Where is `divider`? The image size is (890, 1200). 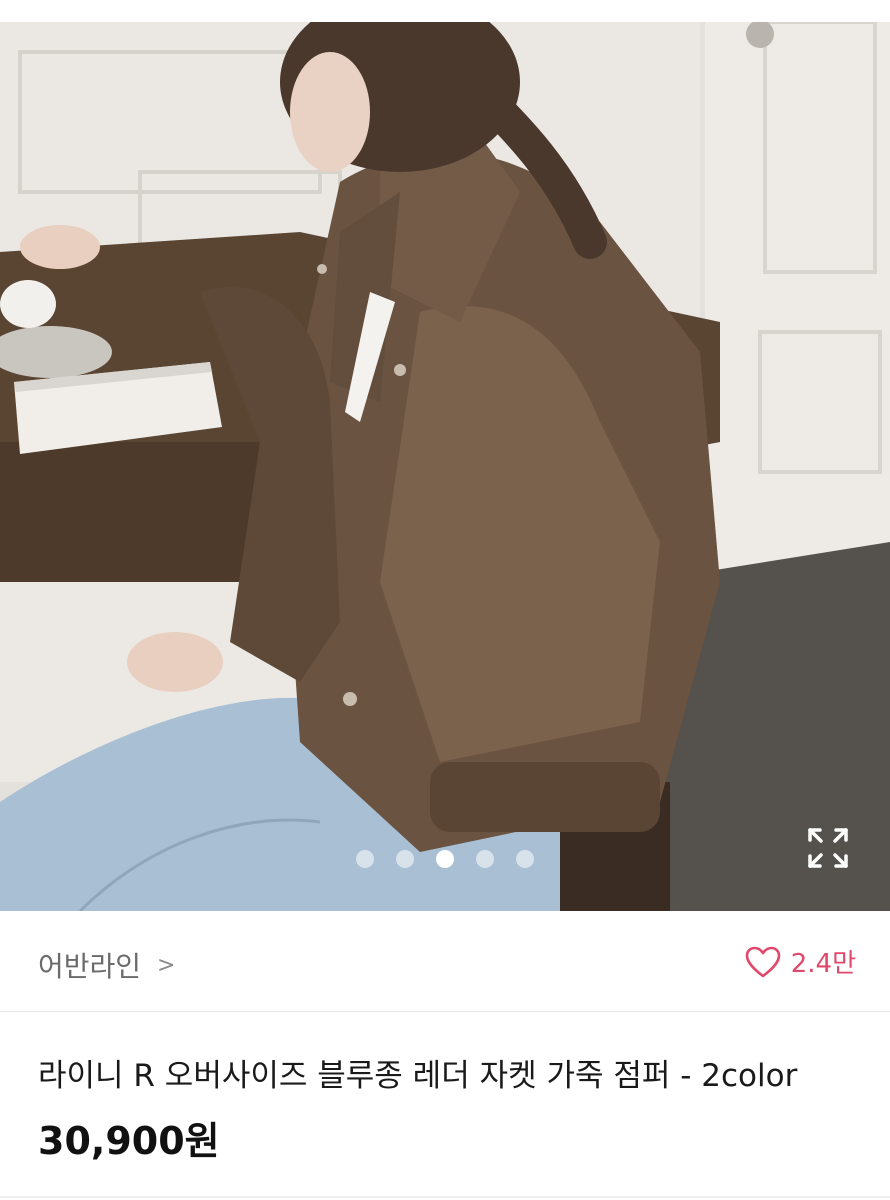
divider is located at coordinates (445, 1197).